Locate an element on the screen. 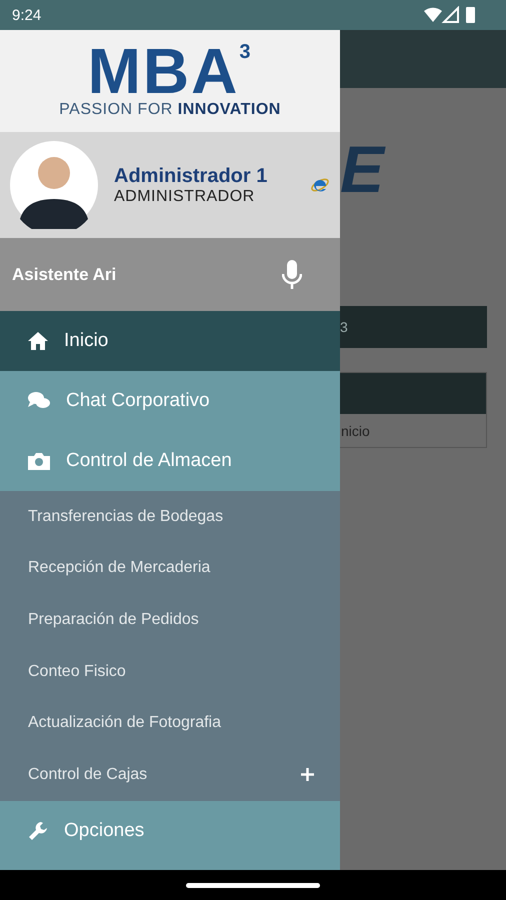 Image resolution: width=506 pixels, height=900 pixels. wrench-icon is located at coordinates (38, 830).